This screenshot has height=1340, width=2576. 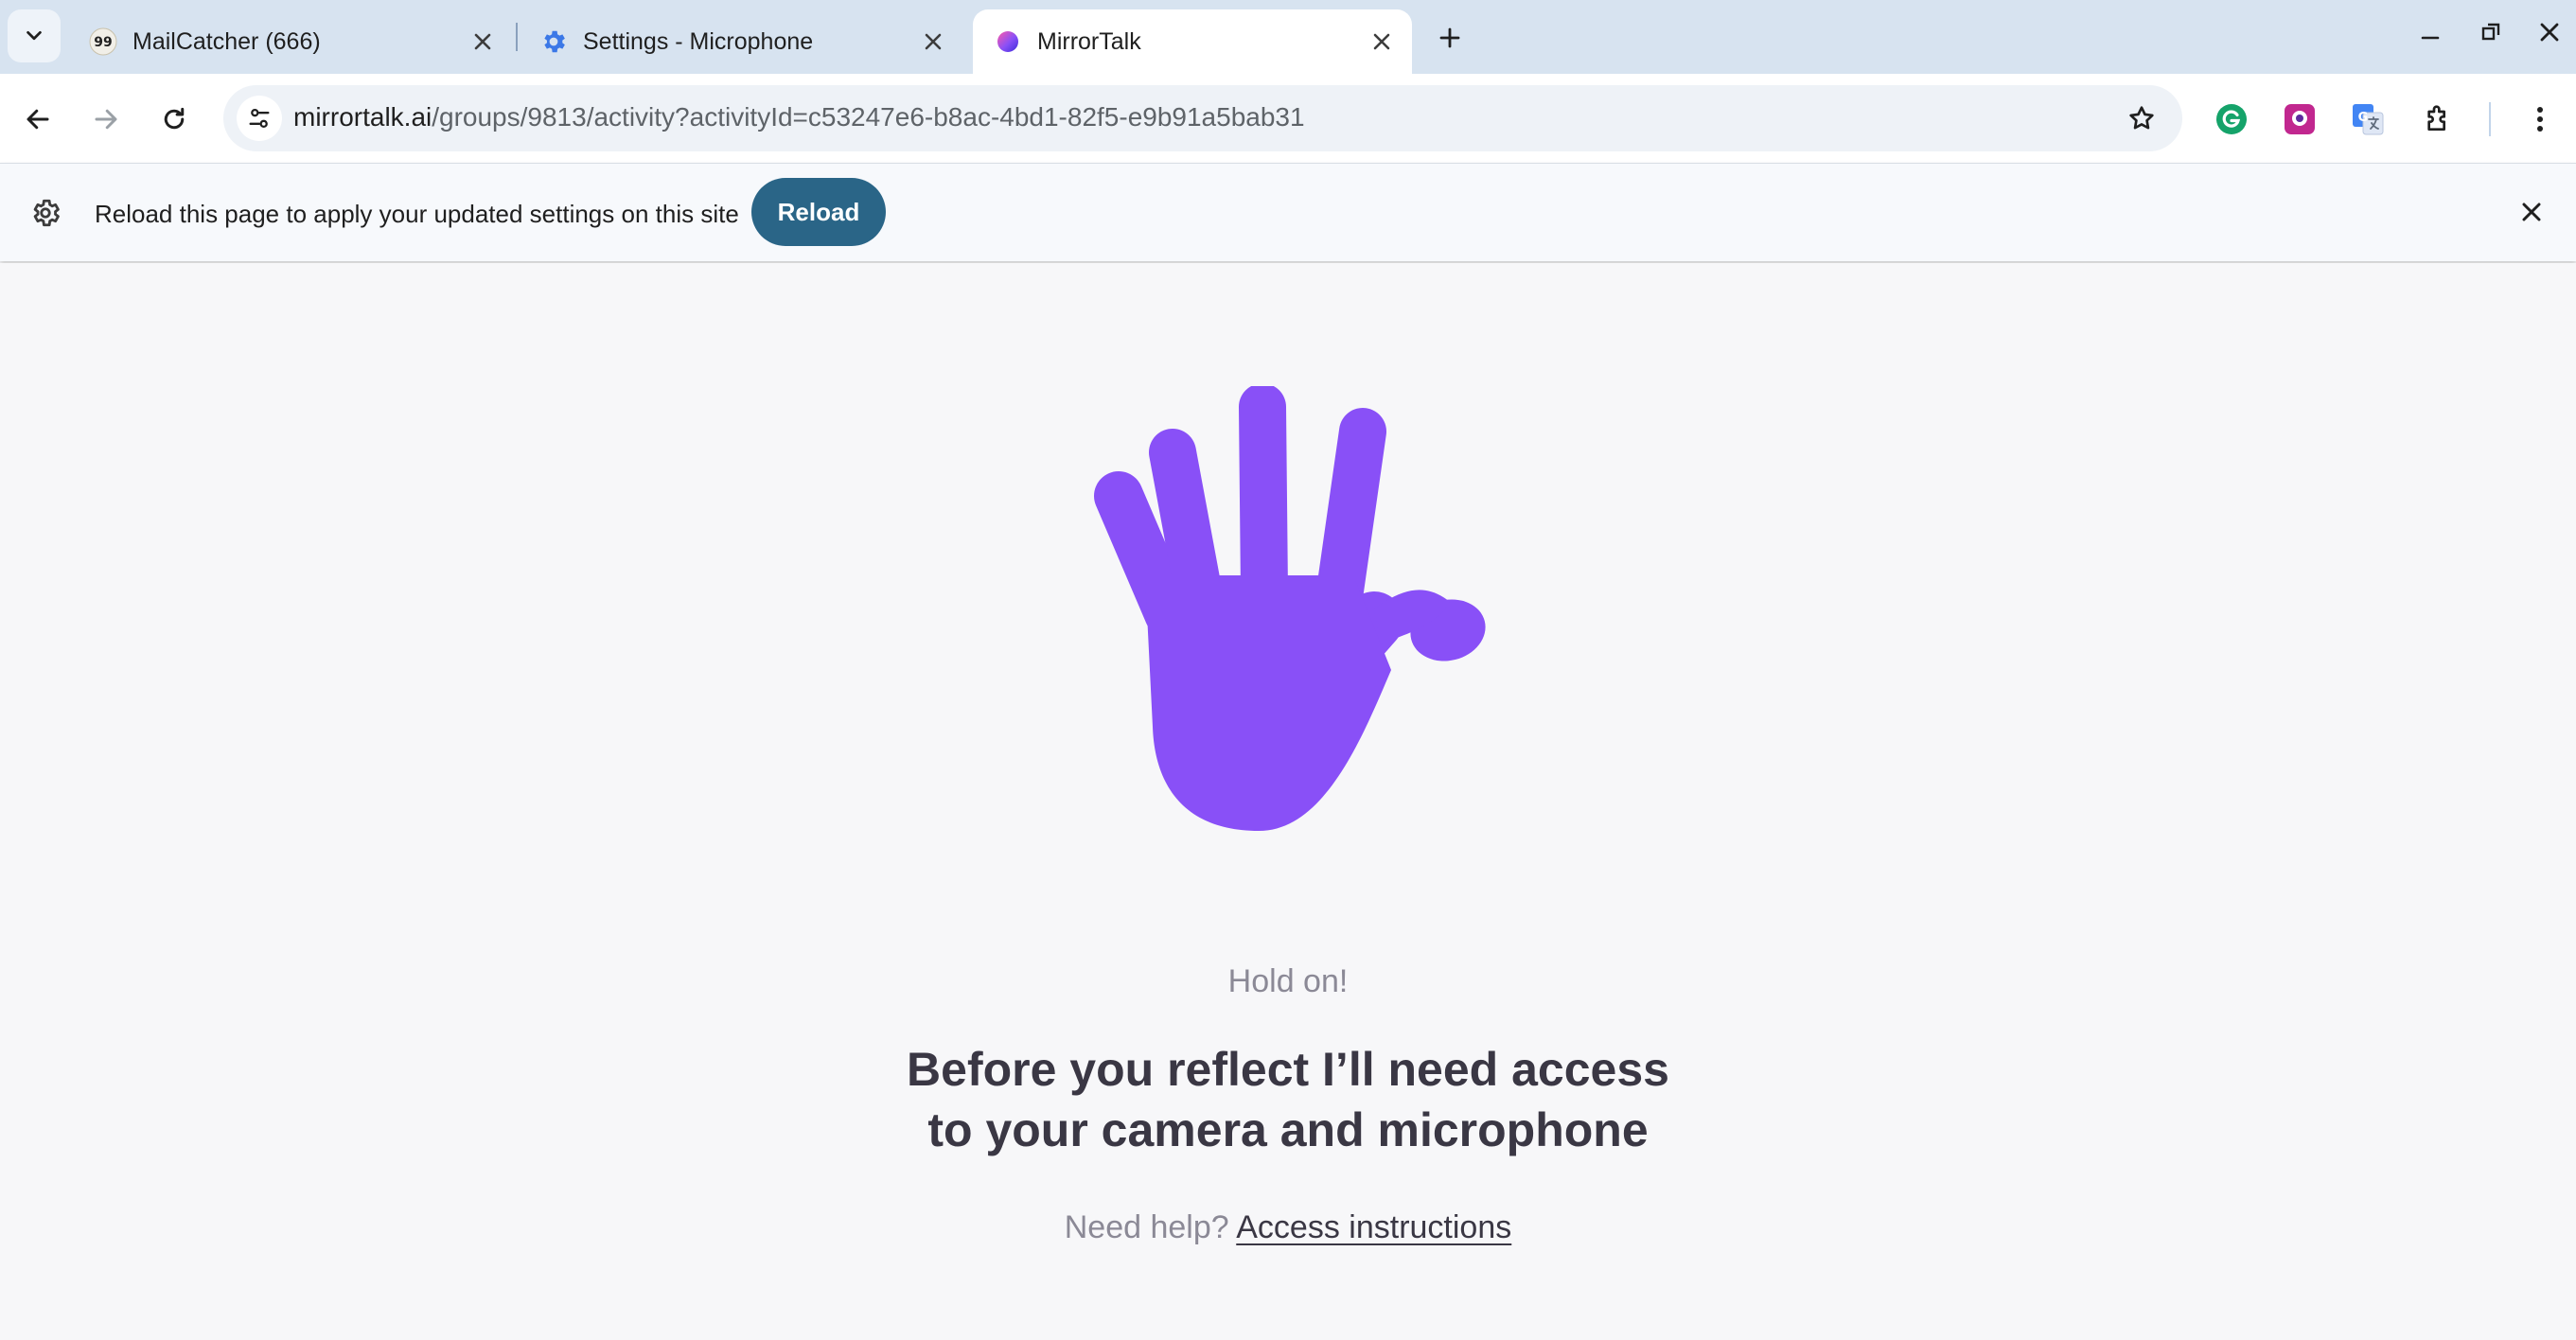 I want to click on tab-title: MirrorTalk, so click(x=1089, y=41).